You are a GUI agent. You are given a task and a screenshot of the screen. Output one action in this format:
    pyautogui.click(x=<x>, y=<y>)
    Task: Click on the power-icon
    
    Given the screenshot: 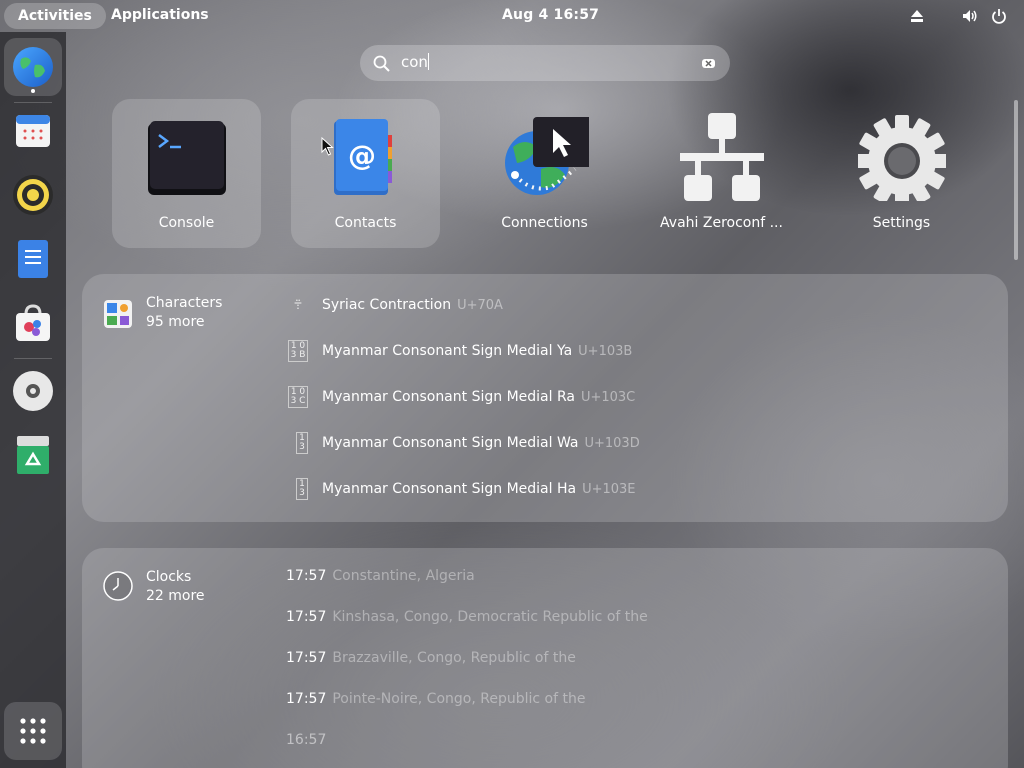 What is the action you would take?
    pyautogui.click(x=999, y=16)
    